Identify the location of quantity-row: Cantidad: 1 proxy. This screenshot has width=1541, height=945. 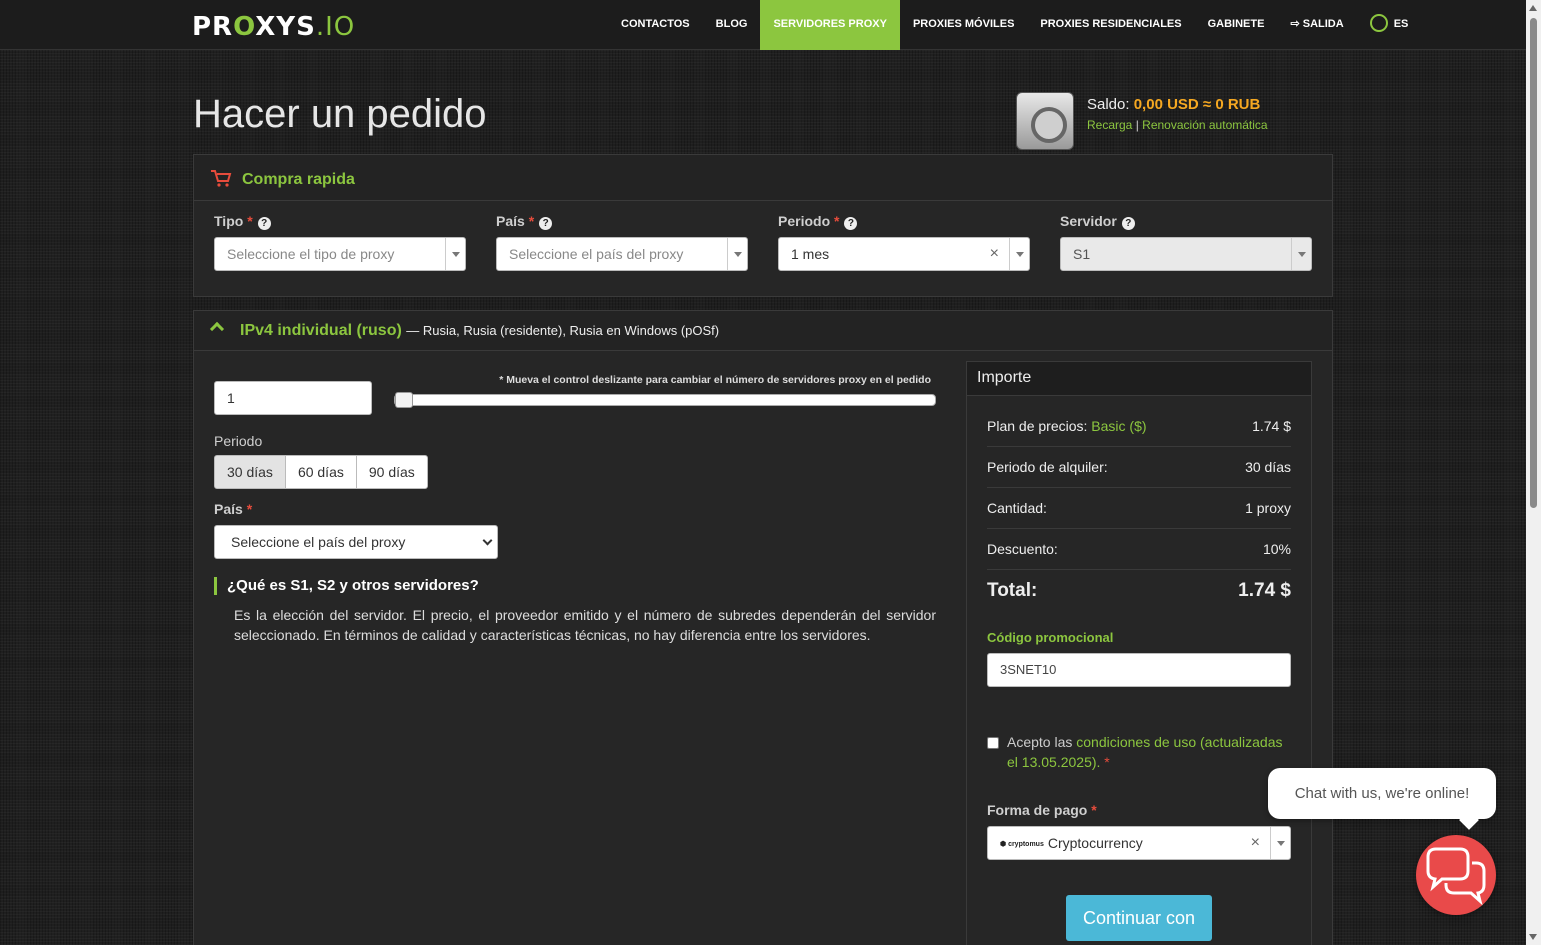
(1139, 508).